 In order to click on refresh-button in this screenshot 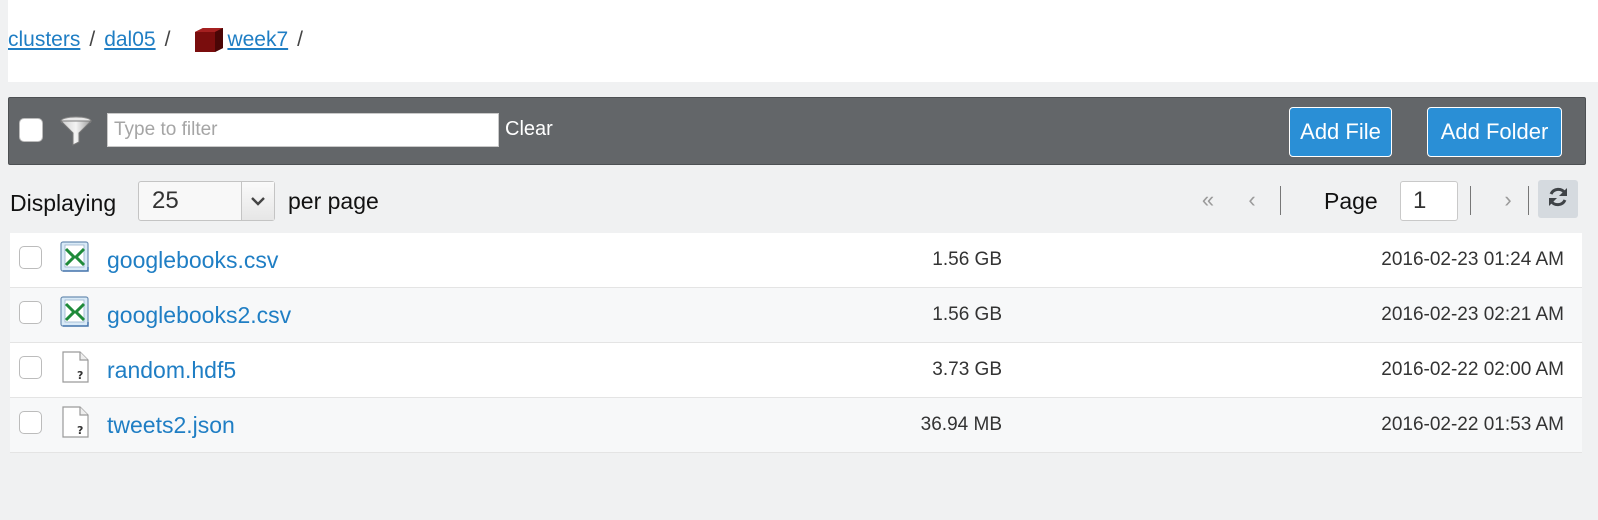, I will do `click(1558, 199)`.